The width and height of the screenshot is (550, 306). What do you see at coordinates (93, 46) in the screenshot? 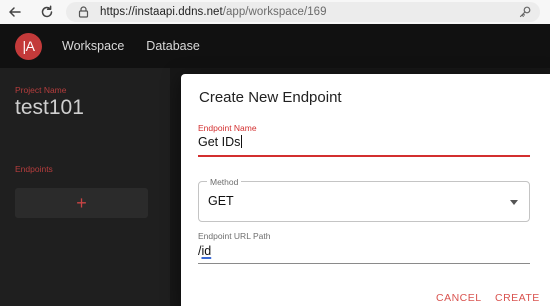
I see `menu-workspace: Workspace` at bounding box center [93, 46].